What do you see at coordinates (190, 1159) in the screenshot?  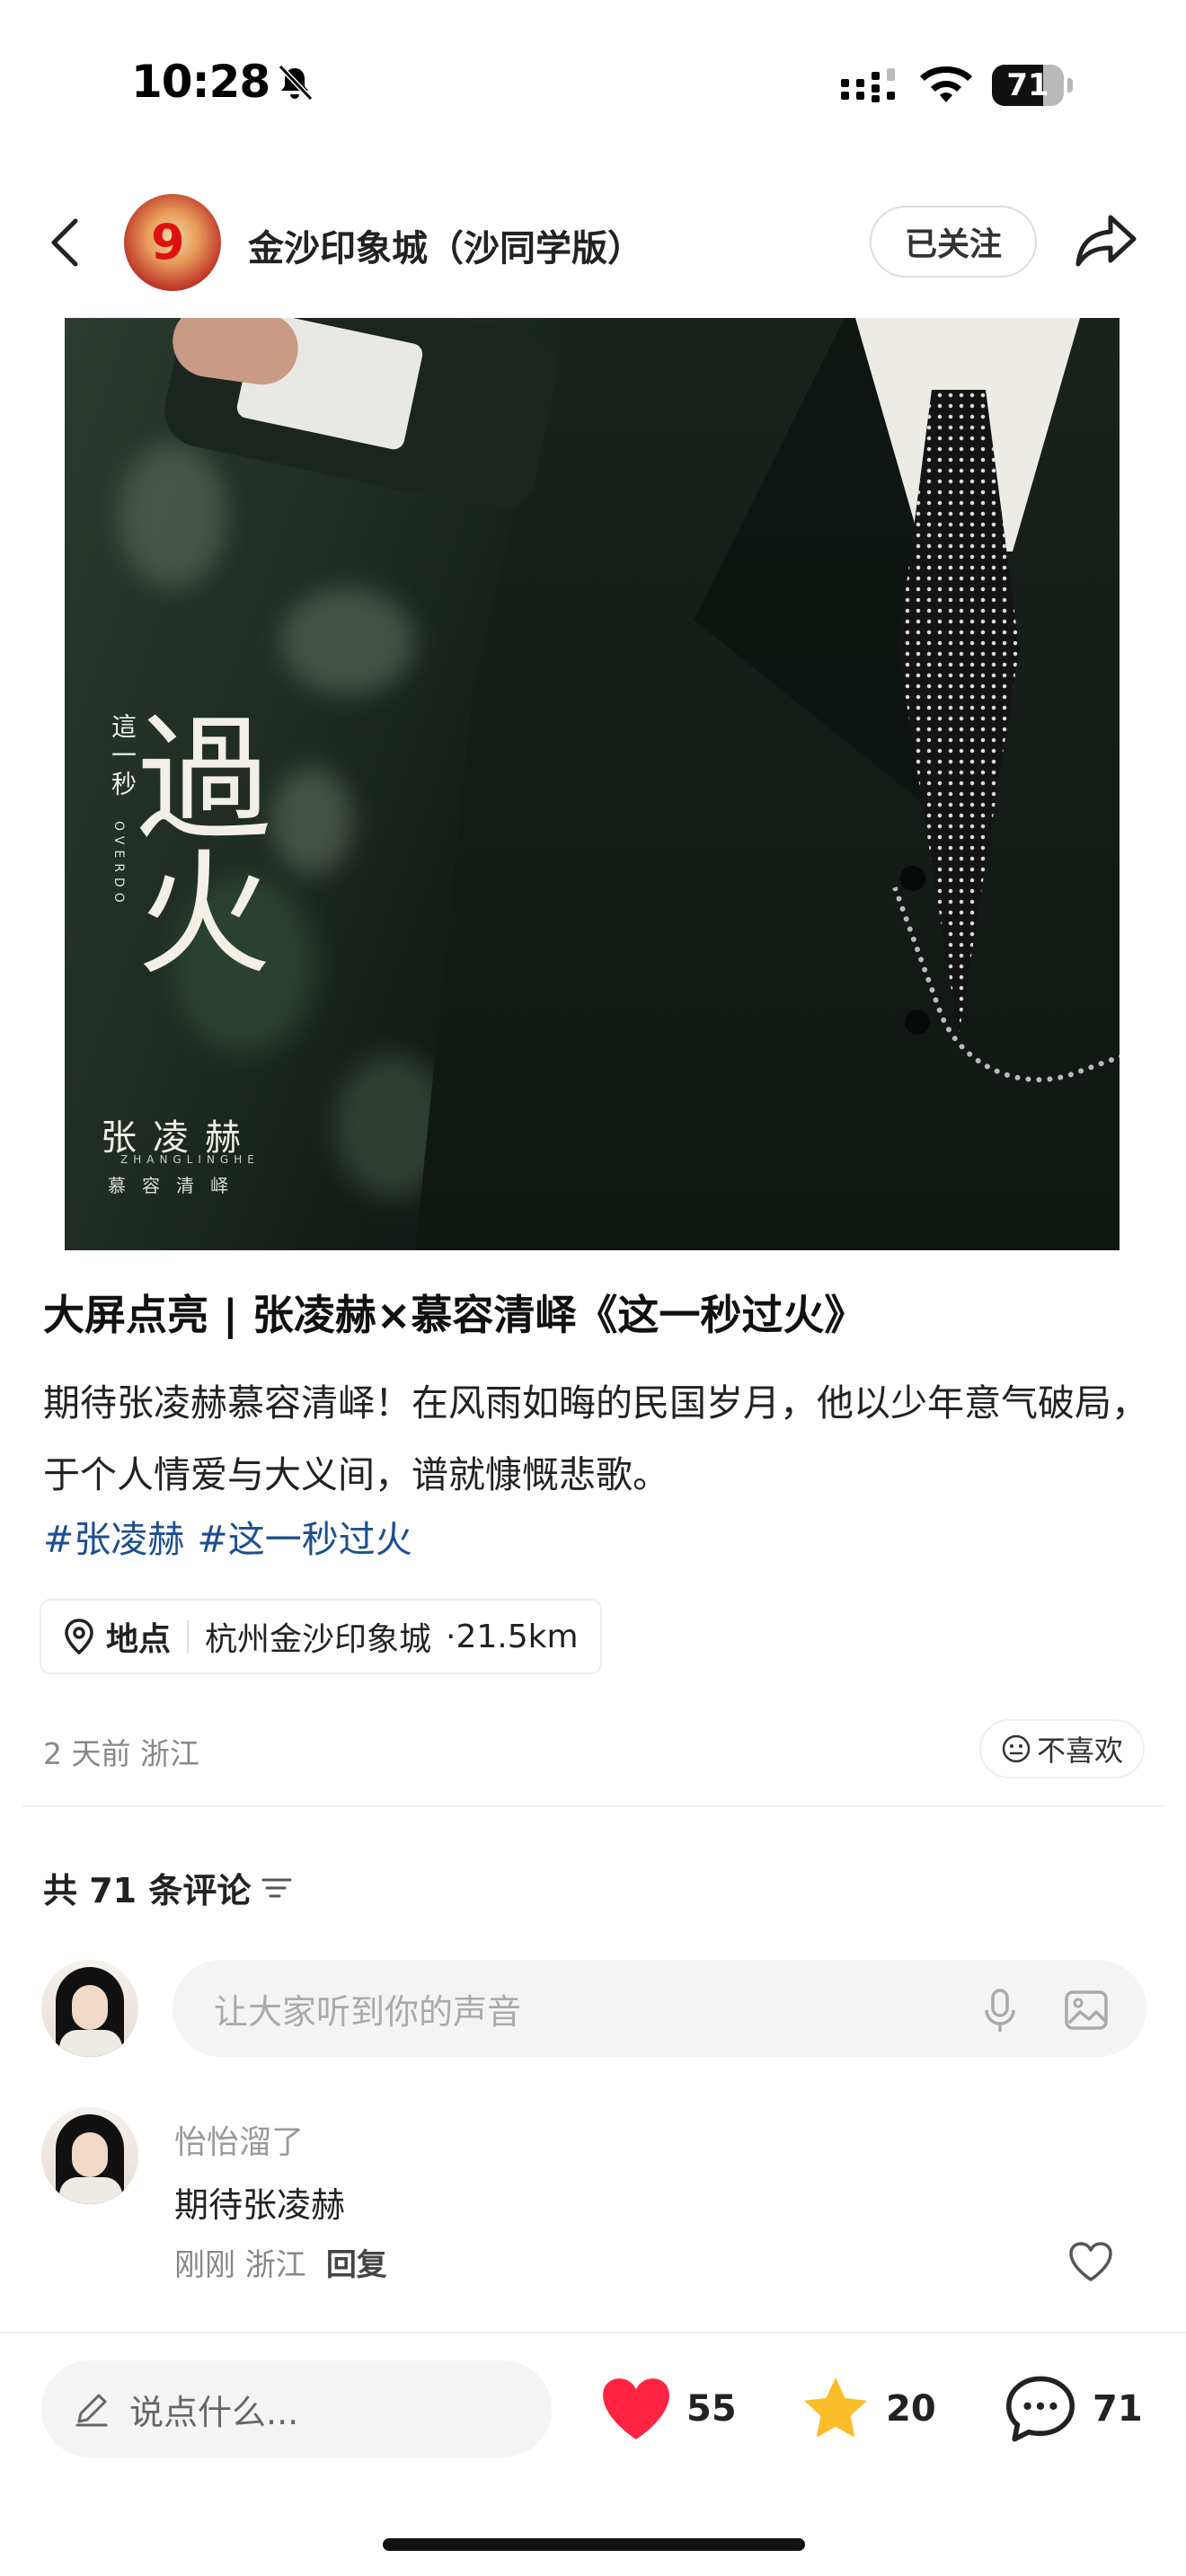 I see `poster-artist-en: ZHANGLINGHE` at bounding box center [190, 1159].